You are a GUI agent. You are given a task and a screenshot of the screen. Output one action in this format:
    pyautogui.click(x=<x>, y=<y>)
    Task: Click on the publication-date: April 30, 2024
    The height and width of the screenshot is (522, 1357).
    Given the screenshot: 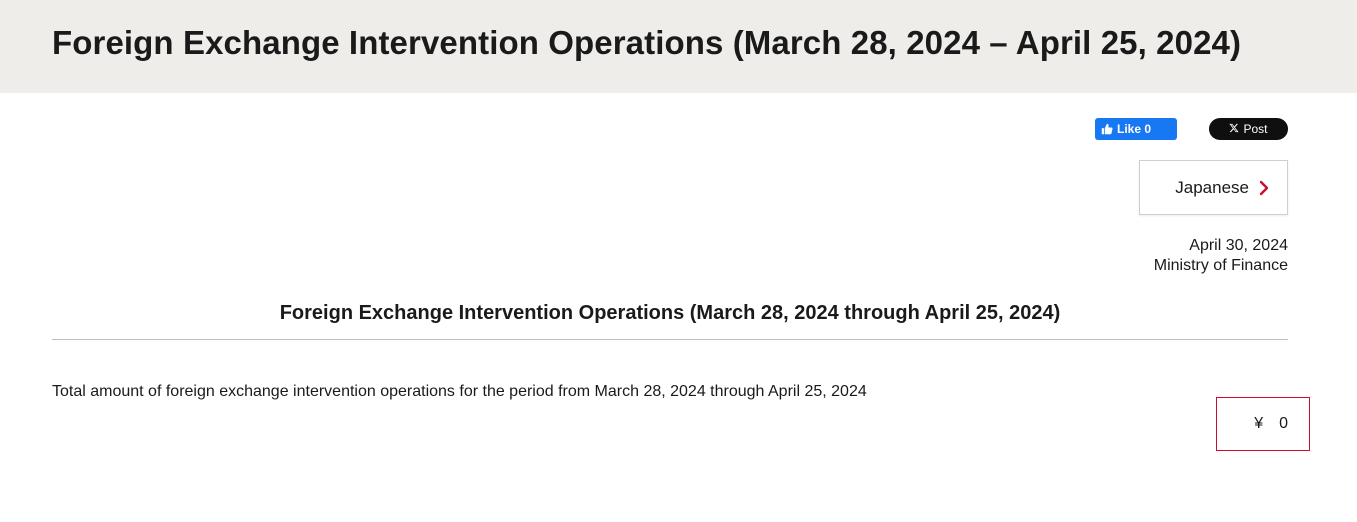 What is the action you would take?
    pyautogui.click(x=1238, y=245)
    